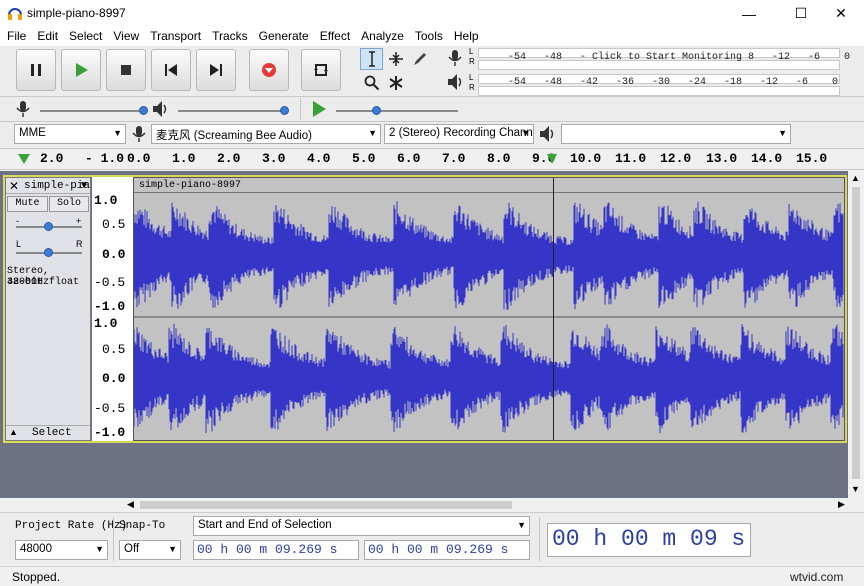  I want to click on scale-top-m1: -1.0, so click(110, 306).